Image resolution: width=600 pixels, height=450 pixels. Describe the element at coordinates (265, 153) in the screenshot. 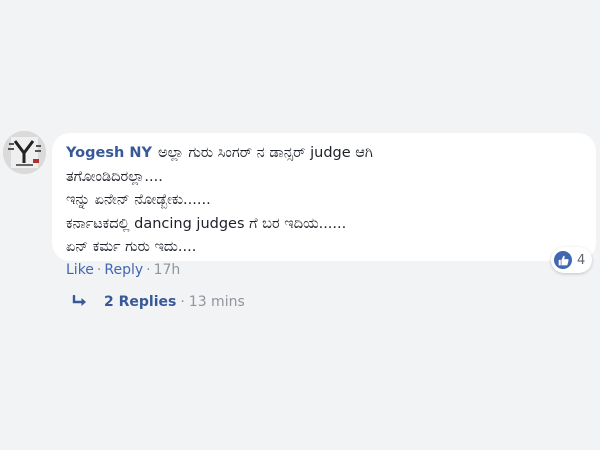

I see `comment-text: ಅಲ್ಲಾ ಗುರು ಸಿಂಗರ್ ನ ಡಾನ್ಸರ್ judge ಆಗಿ` at that location.